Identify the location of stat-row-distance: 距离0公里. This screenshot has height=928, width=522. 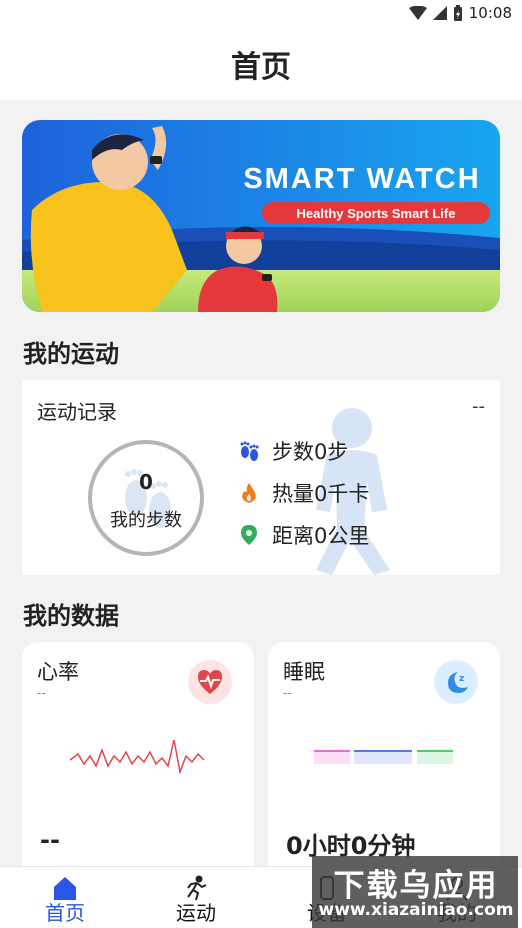
(303, 535).